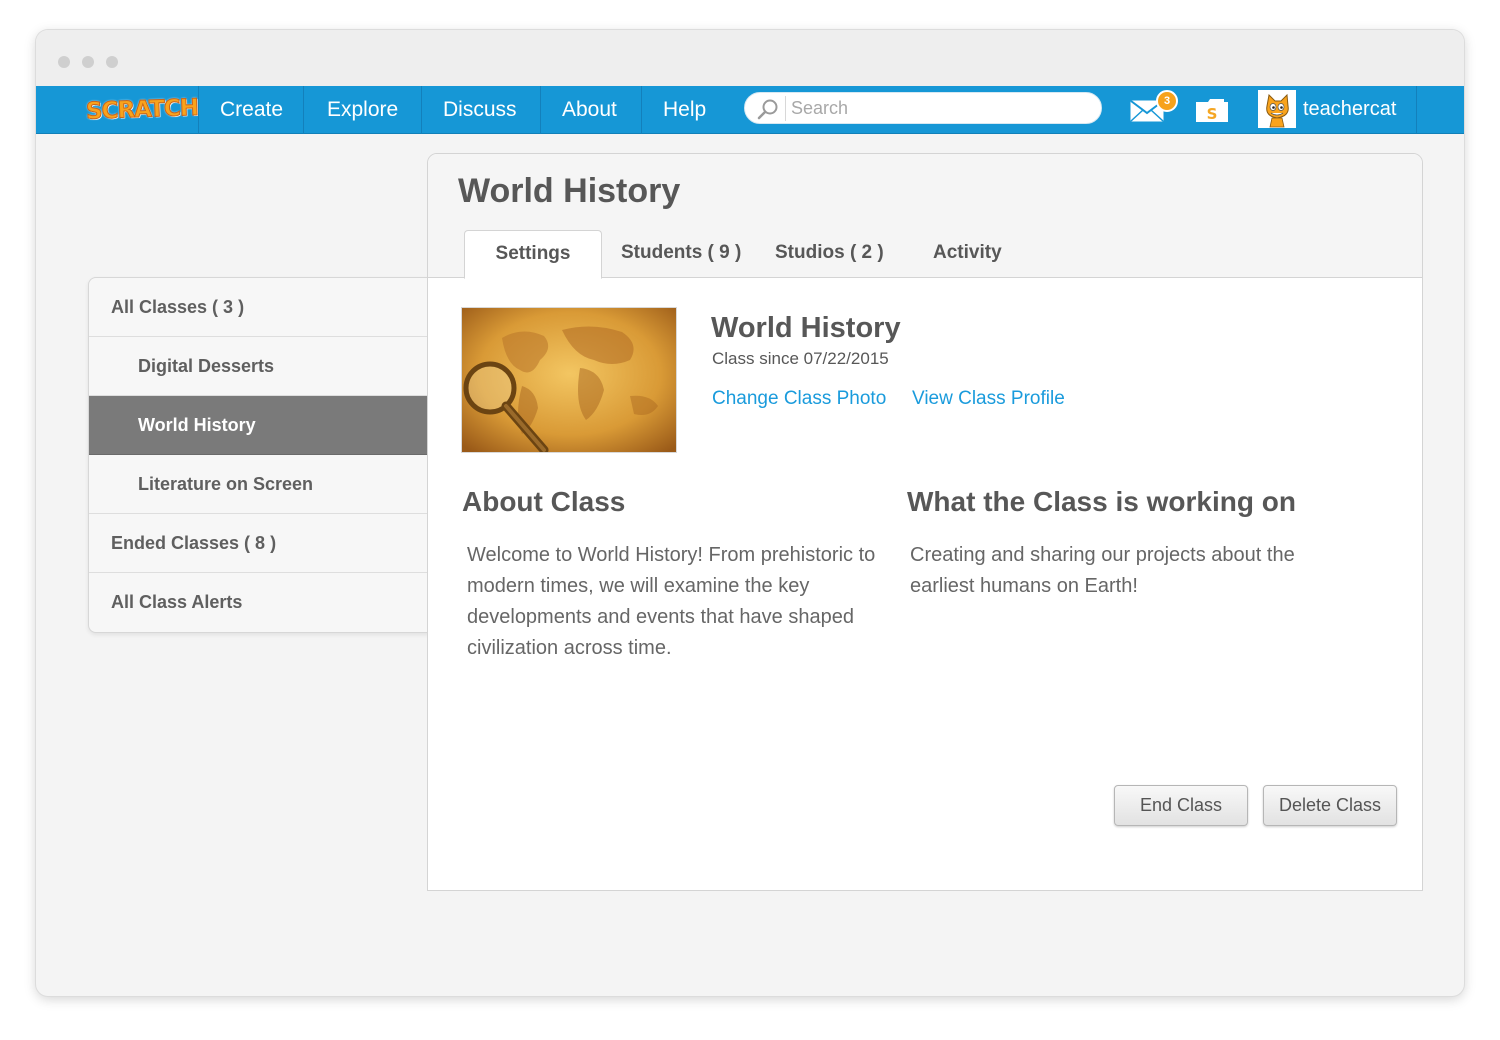 The image size is (1500, 1040). I want to click on search-divider, so click(785, 108).